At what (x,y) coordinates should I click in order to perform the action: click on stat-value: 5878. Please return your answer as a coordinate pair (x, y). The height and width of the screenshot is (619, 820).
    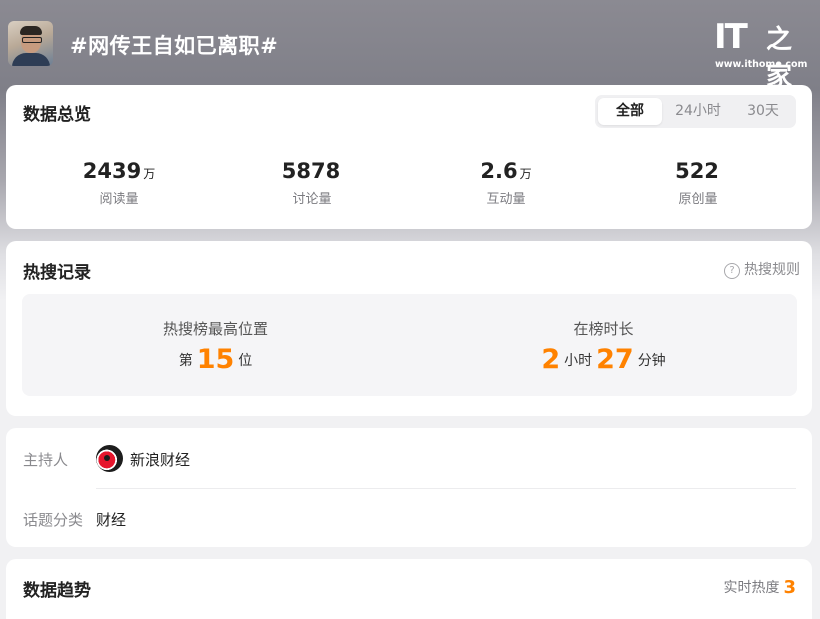
    Looking at the image, I should click on (311, 171).